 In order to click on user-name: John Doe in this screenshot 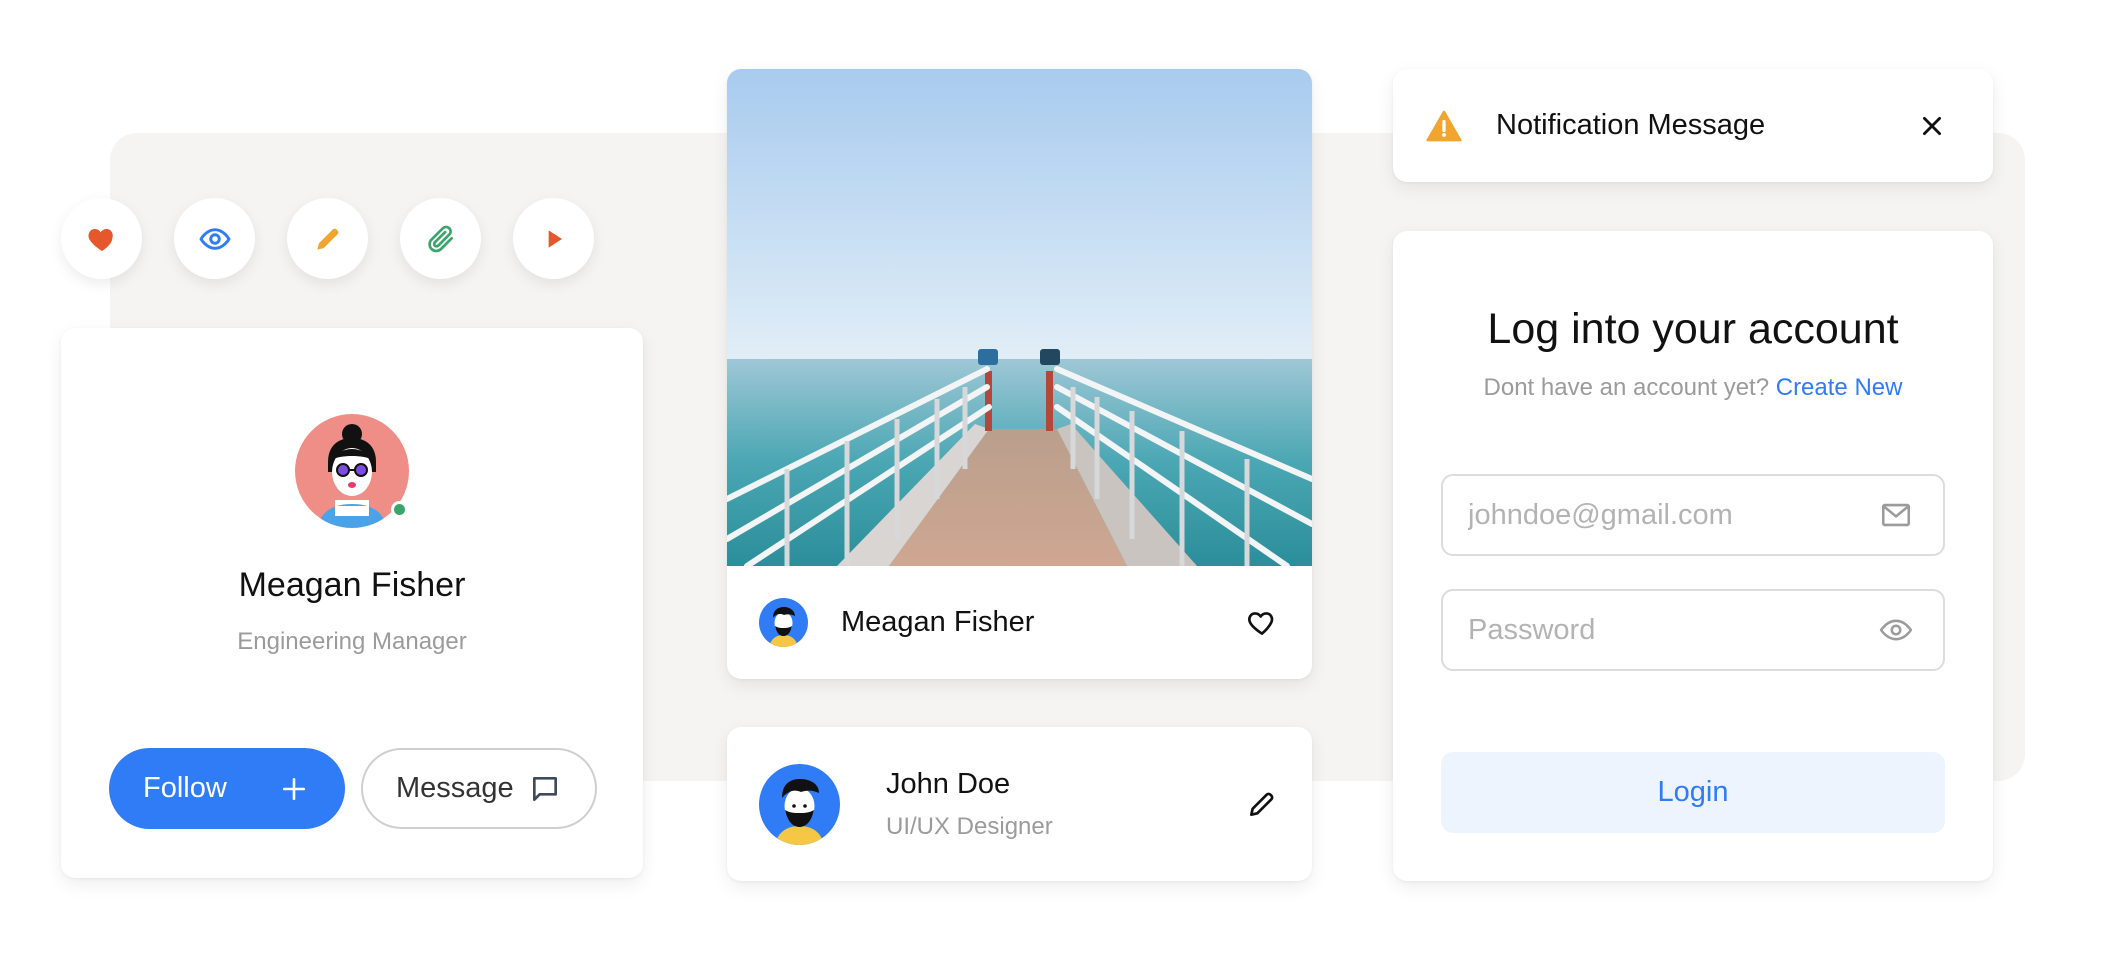, I will do `click(948, 783)`.